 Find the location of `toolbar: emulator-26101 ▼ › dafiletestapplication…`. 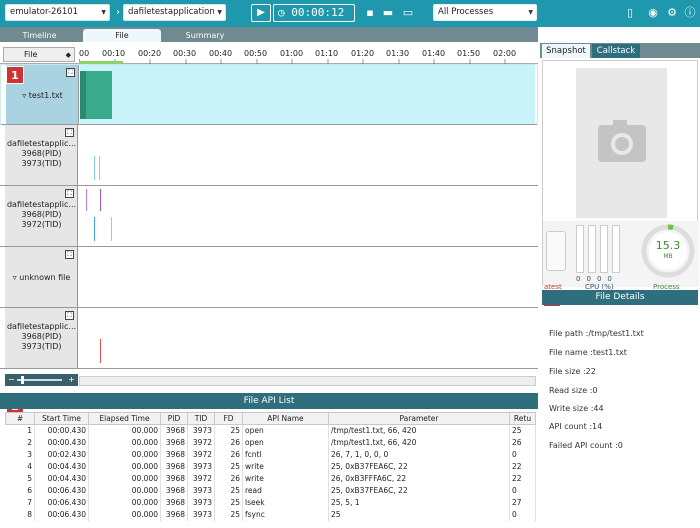

toolbar: emulator-26101 ▼ › dafiletestapplication… is located at coordinates (350, 13).